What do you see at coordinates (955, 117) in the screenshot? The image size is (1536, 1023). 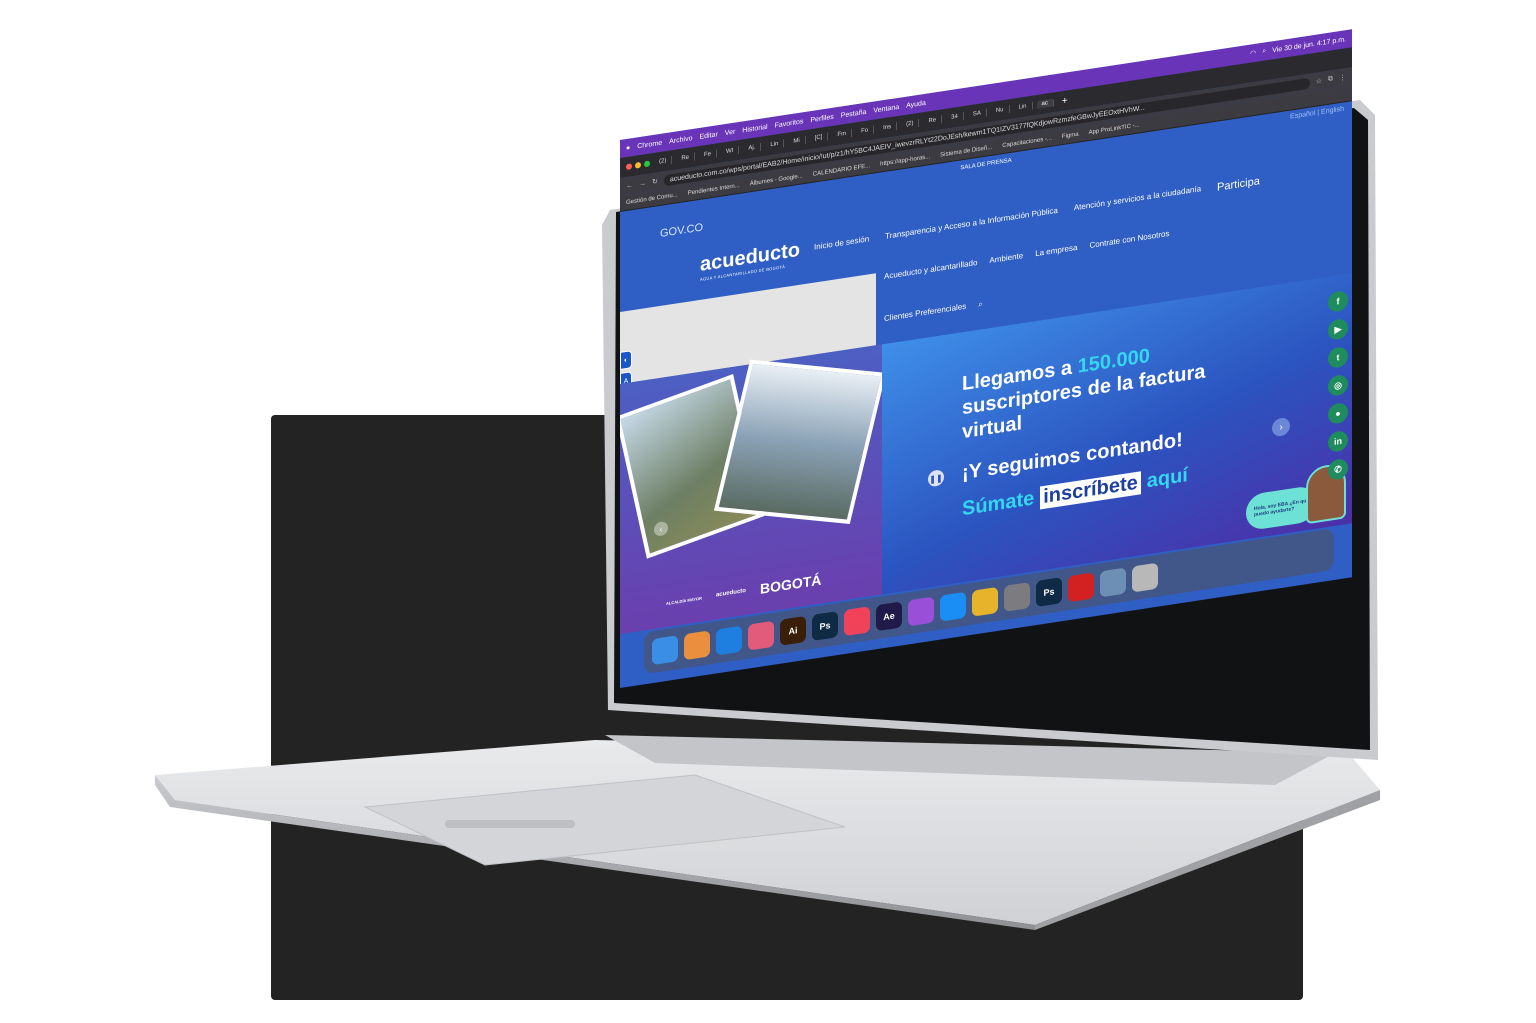 I see `browser-tab: 34` at bounding box center [955, 117].